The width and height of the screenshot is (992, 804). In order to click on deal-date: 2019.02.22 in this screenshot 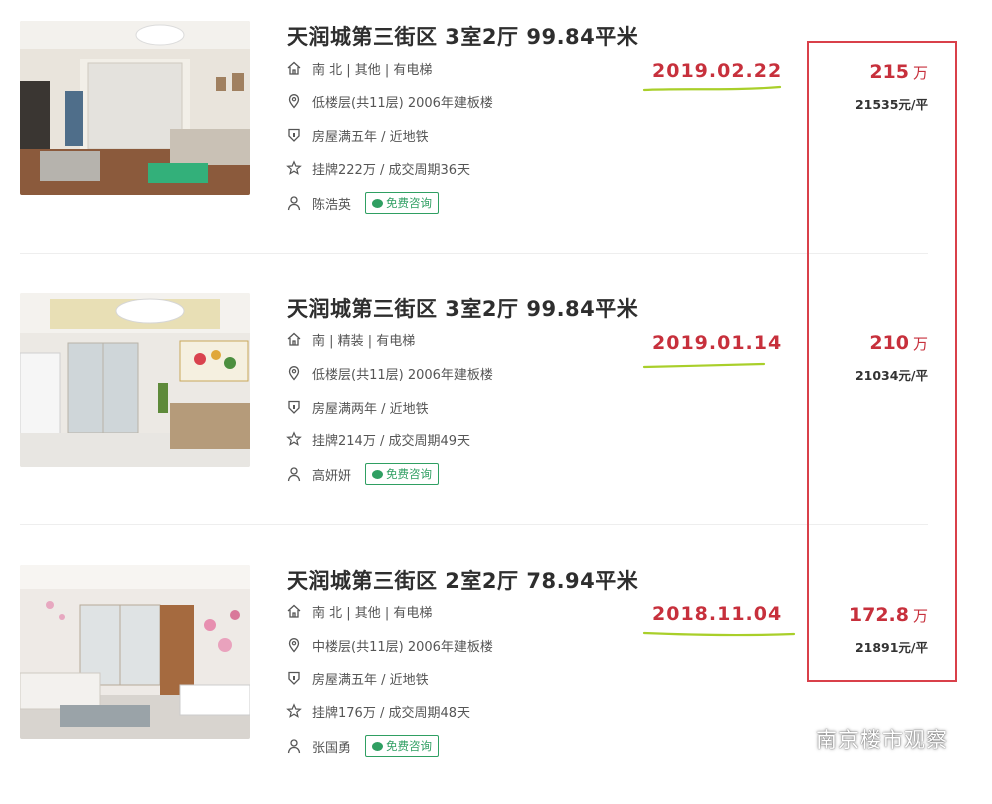, I will do `click(717, 71)`.